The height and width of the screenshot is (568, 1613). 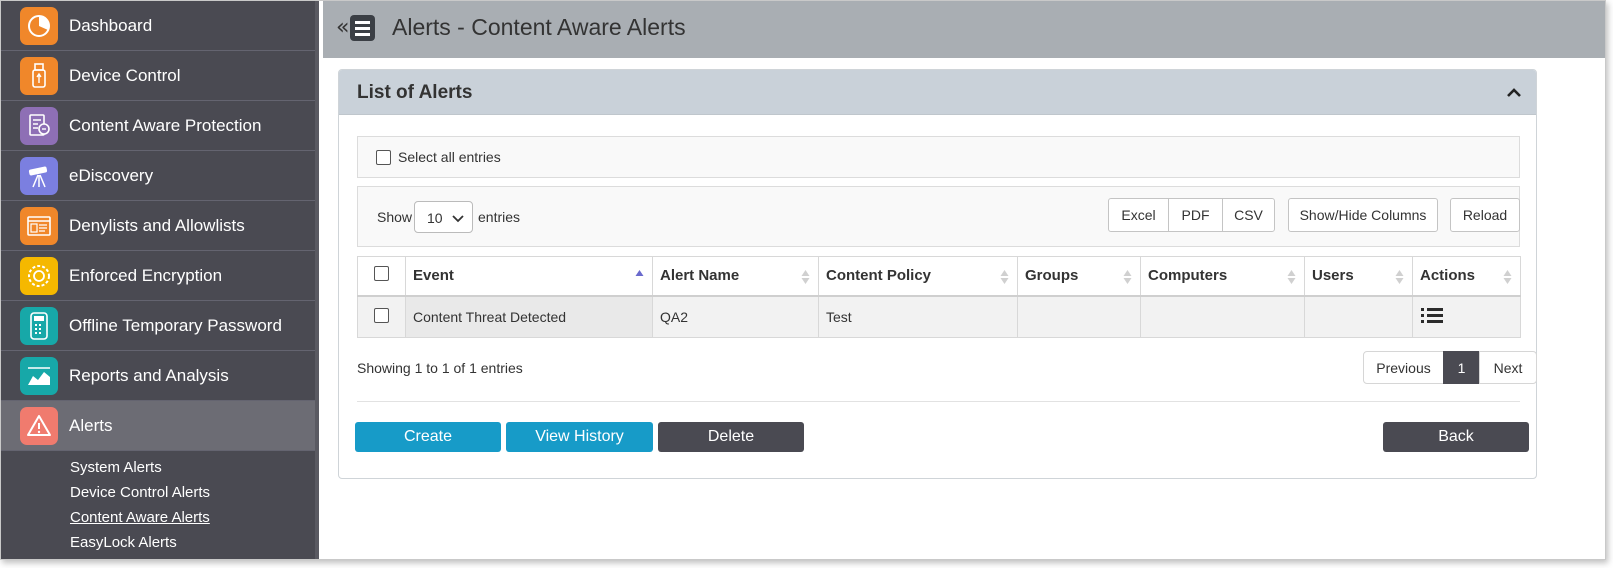 I want to click on export-pdf-button: PDF, so click(x=1195, y=215).